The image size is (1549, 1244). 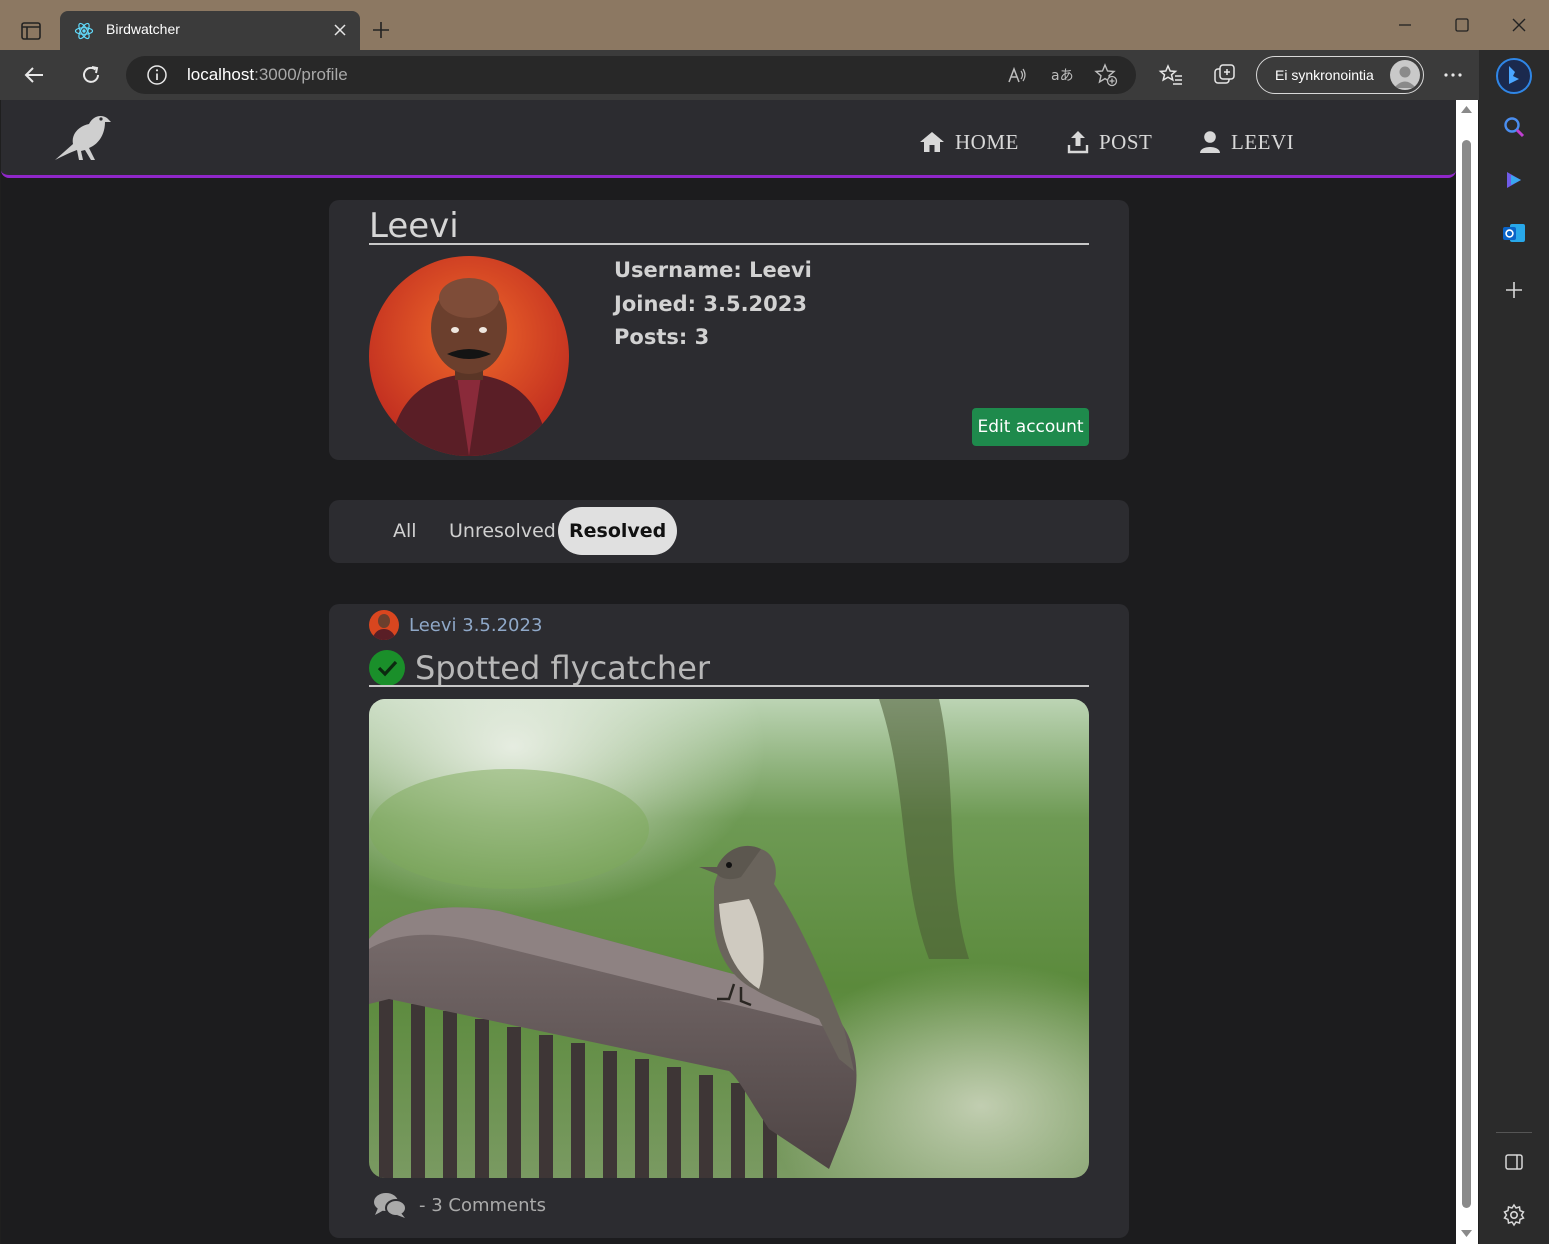 I want to click on browser-tab: Birdwatcher, so click(x=210, y=31).